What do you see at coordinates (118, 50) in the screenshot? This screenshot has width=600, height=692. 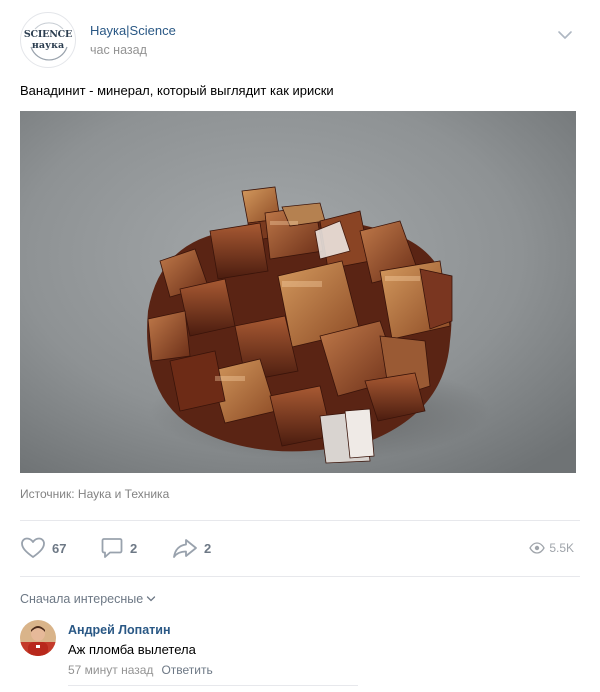 I see `post-time: час назад` at bounding box center [118, 50].